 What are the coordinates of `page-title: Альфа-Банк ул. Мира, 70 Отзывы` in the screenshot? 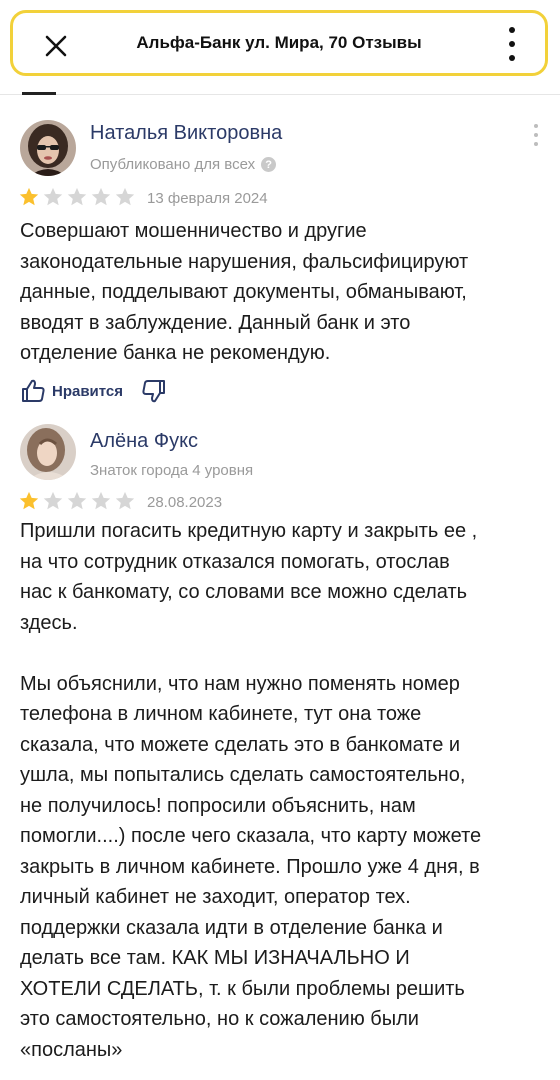 It's located at (279, 42).